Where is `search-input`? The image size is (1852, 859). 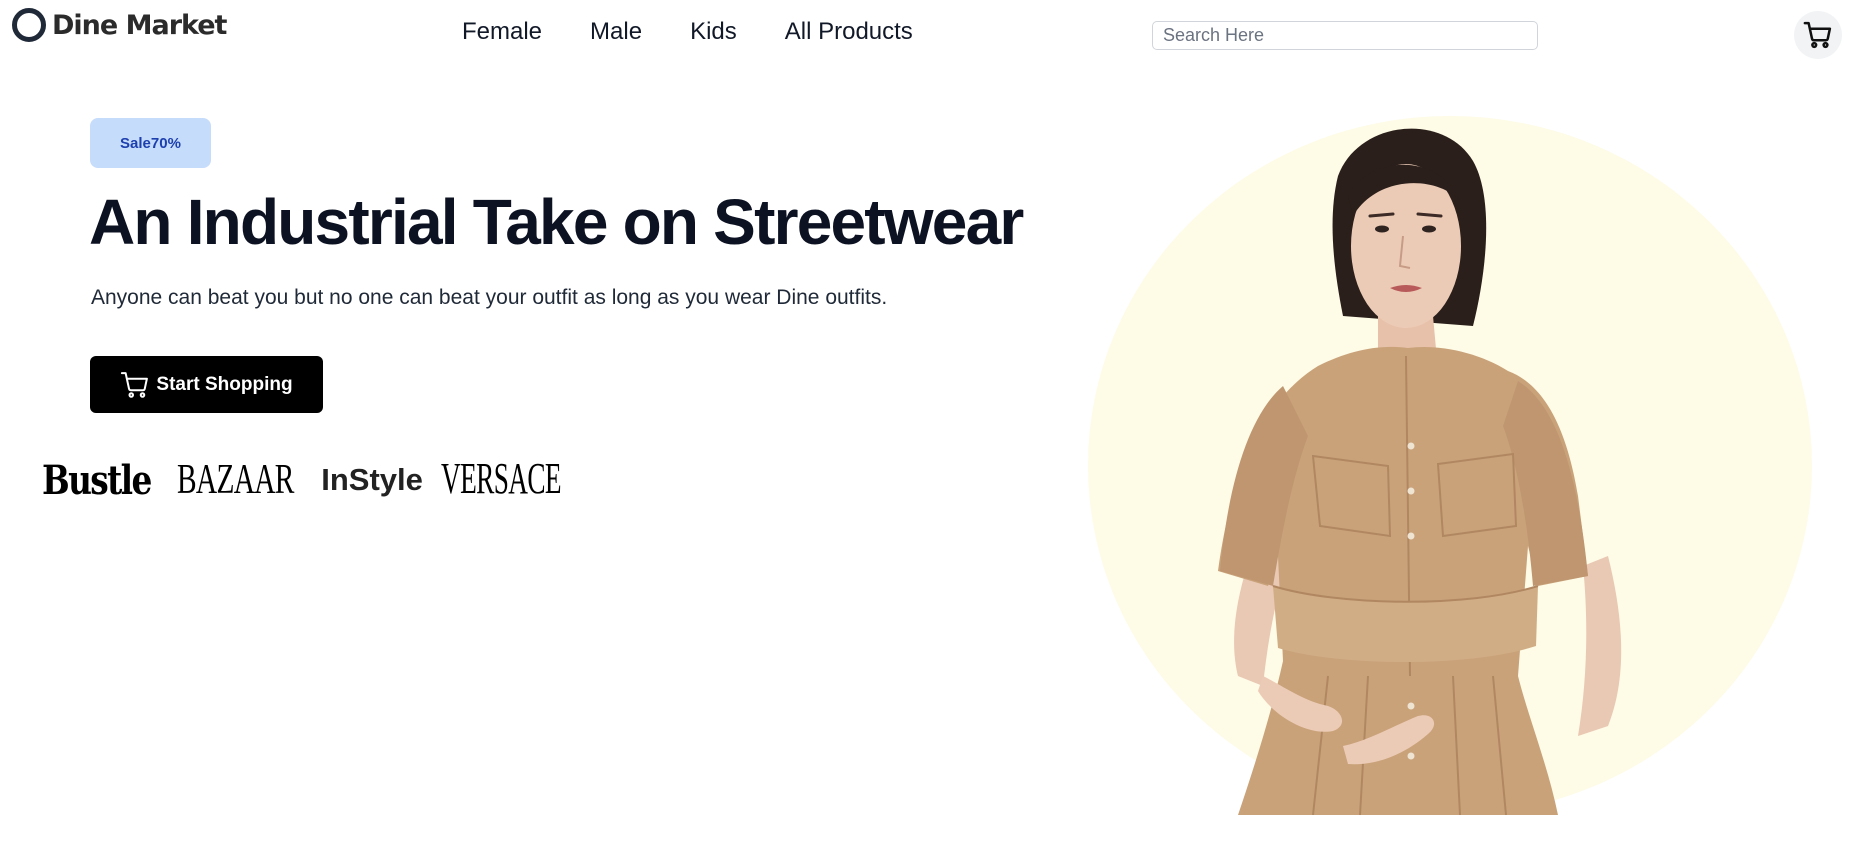 search-input is located at coordinates (1345, 35).